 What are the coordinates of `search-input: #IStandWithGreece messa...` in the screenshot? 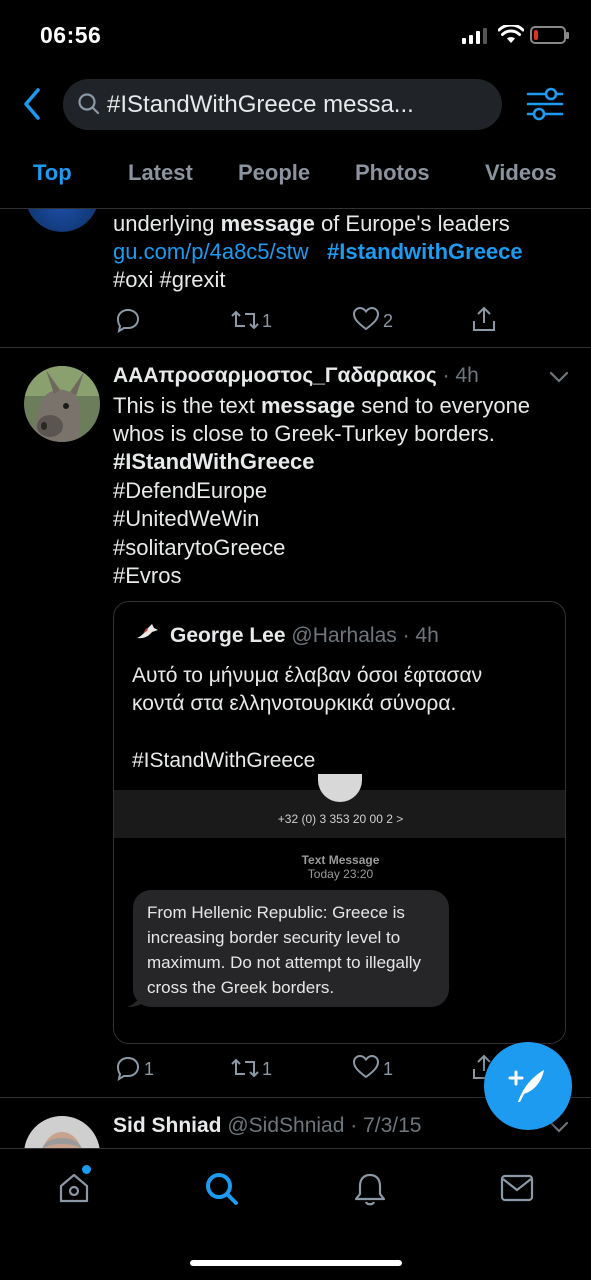 It's located at (282, 104).